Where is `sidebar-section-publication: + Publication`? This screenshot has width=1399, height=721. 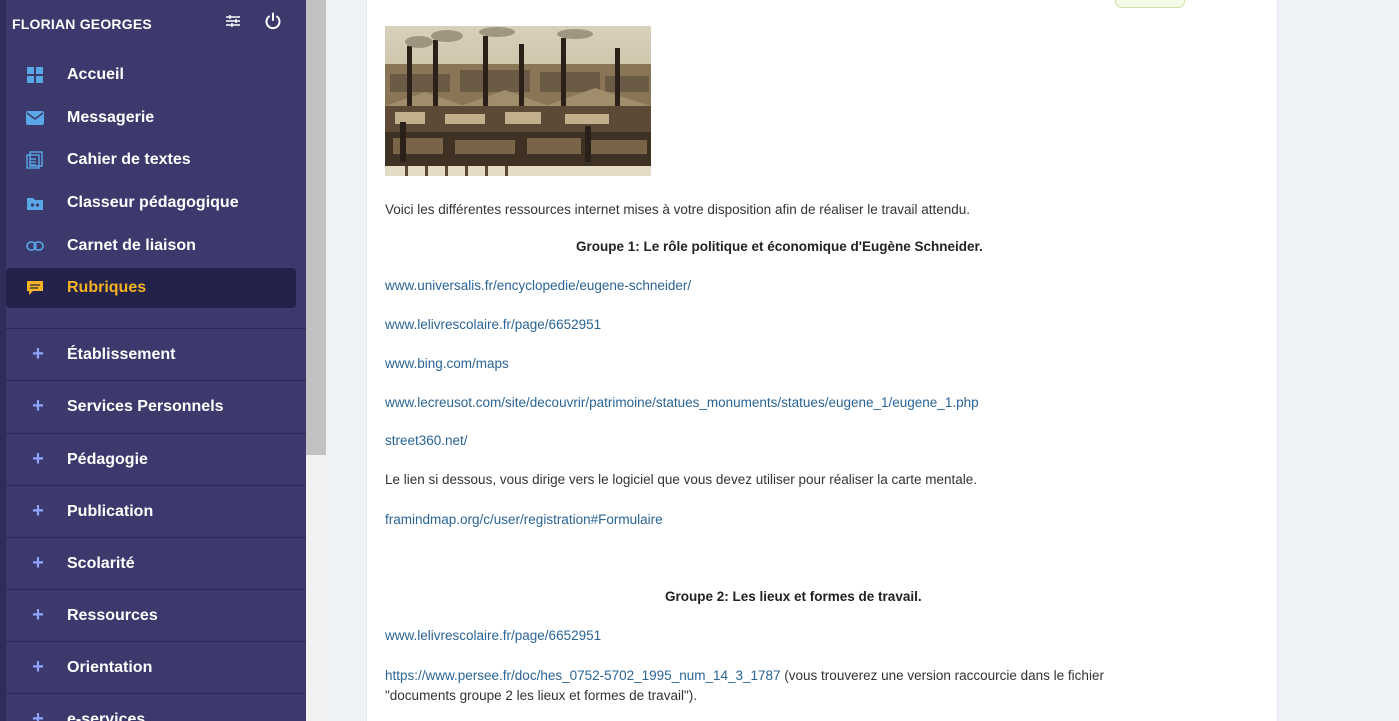 sidebar-section-publication: + Publication is located at coordinates (156, 511).